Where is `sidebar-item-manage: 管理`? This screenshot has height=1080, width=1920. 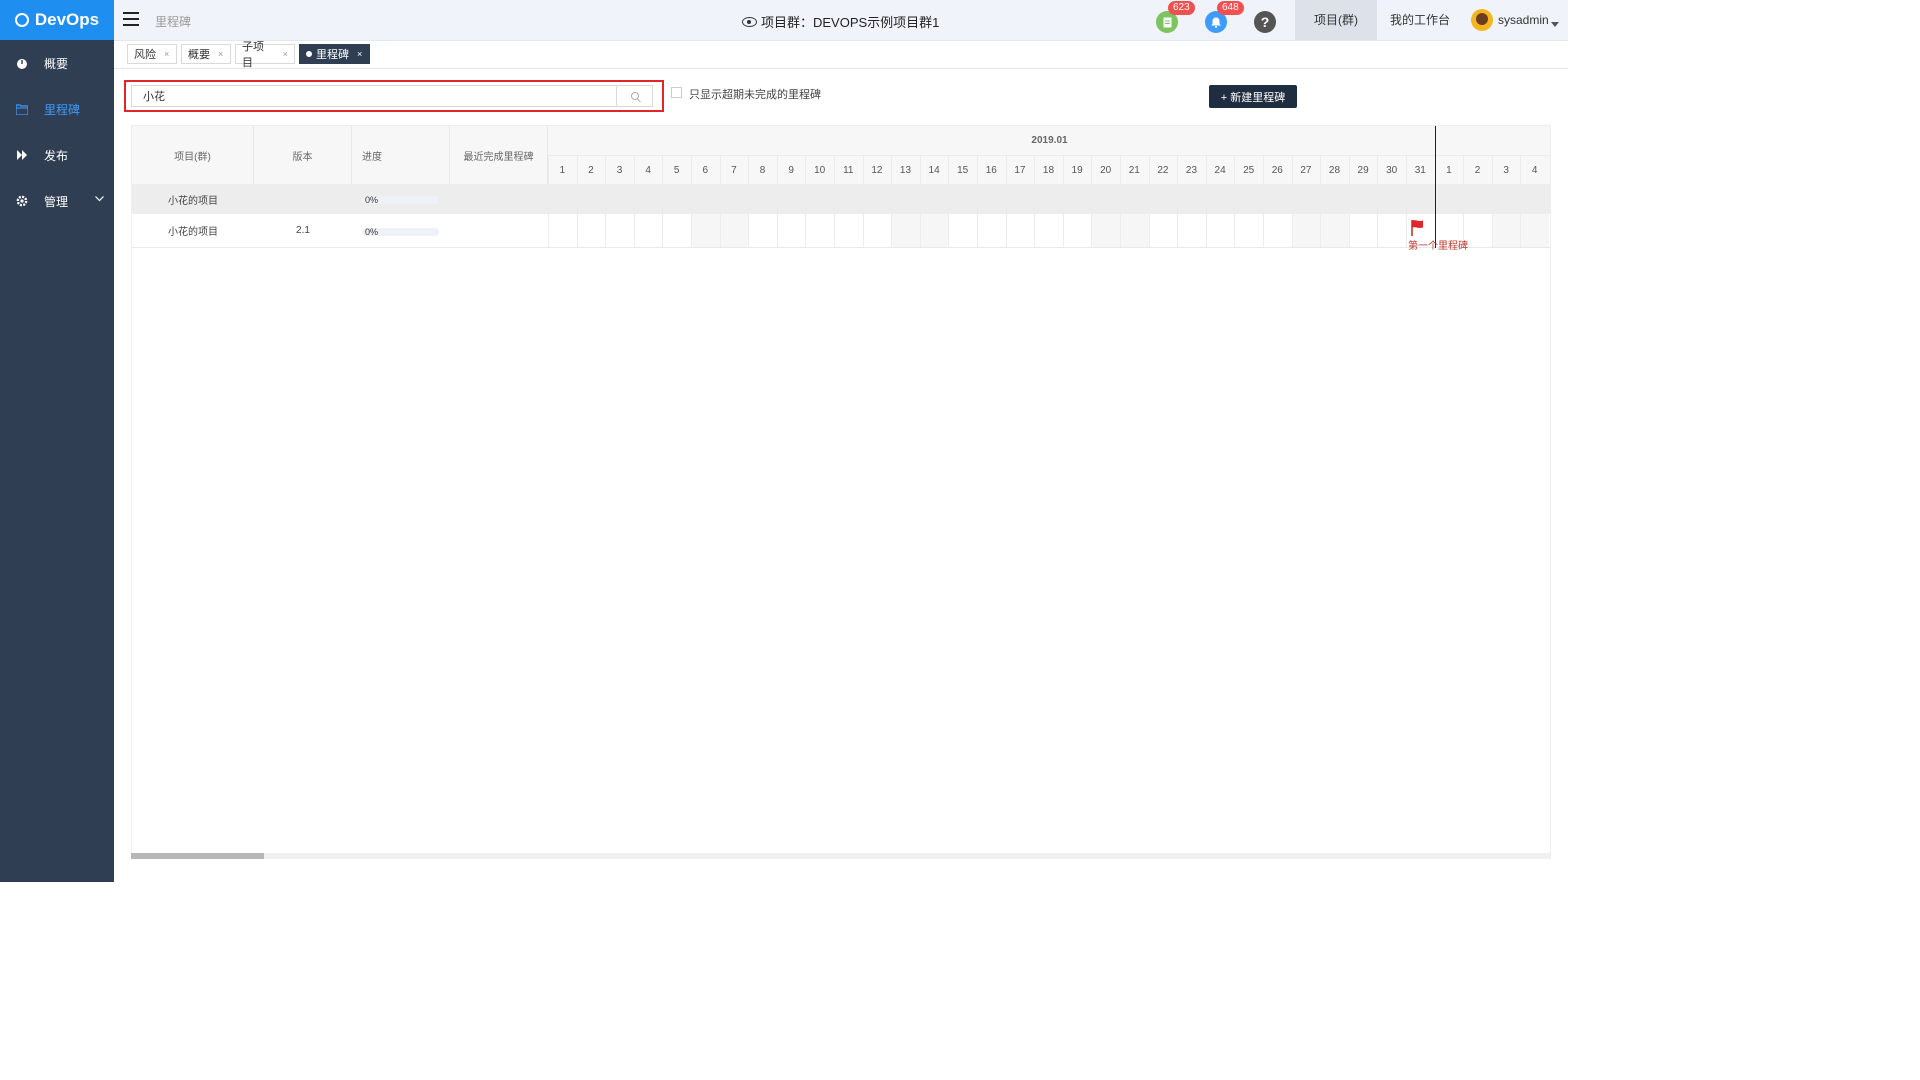
sidebar-item-manage: 管理 is located at coordinates (57, 201).